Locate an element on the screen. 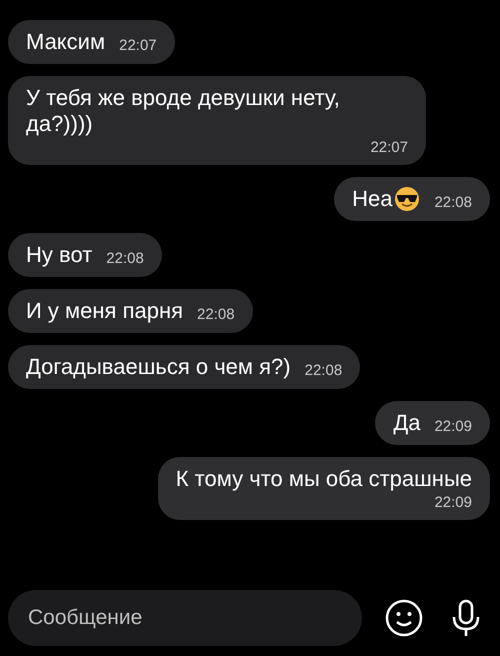  message-text: У тебя же вроде девушки нету, да?)))) is located at coordinates (183, 111).